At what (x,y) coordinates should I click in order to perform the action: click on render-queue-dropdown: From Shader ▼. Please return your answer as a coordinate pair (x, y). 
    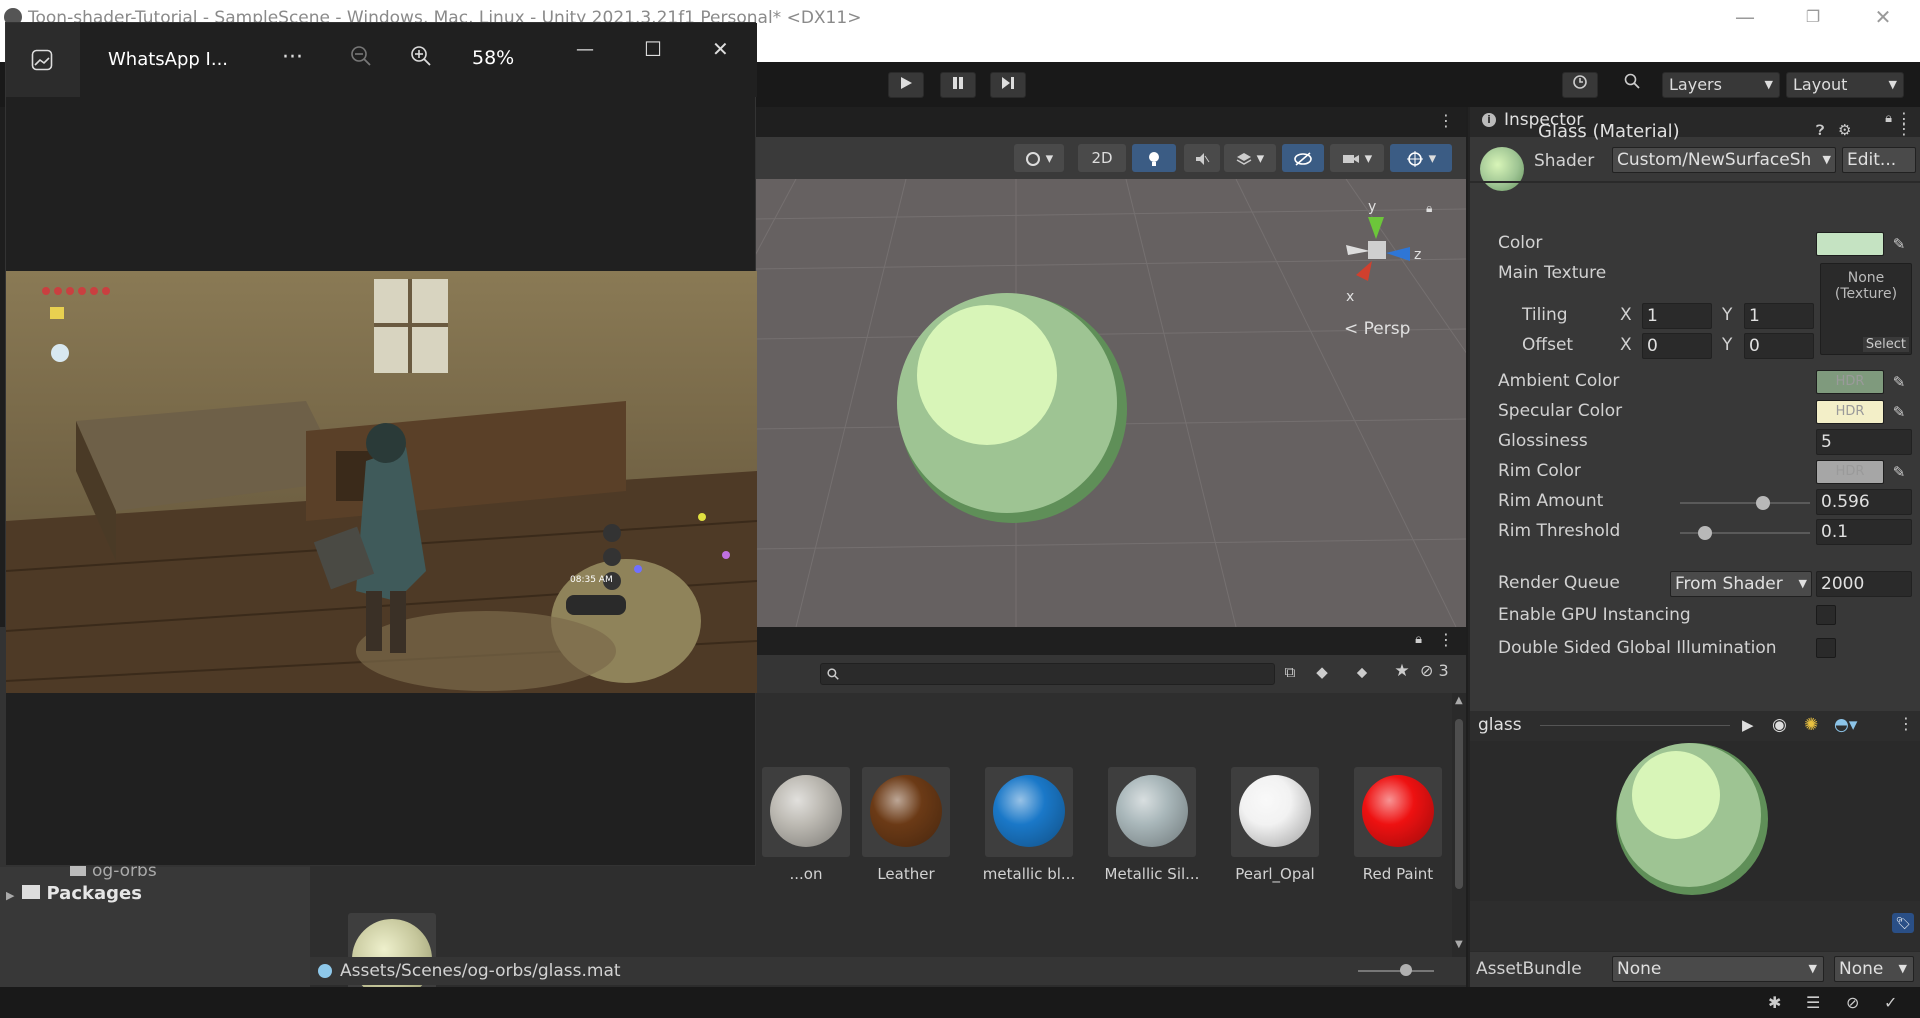
    Looking at the image, I should click on (1741, 584).